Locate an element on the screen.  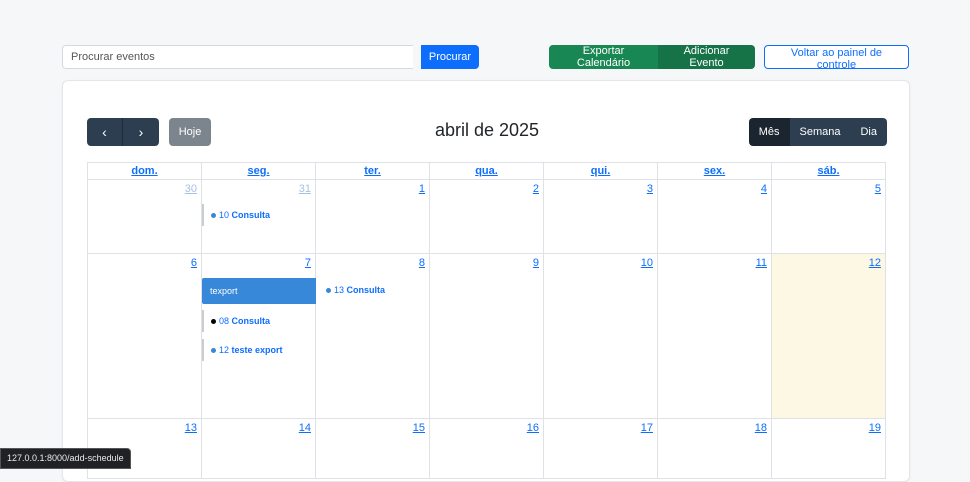
browser-status-url: 127.0.0.1:8000/add-schedule is located at coordinates (65, 458).